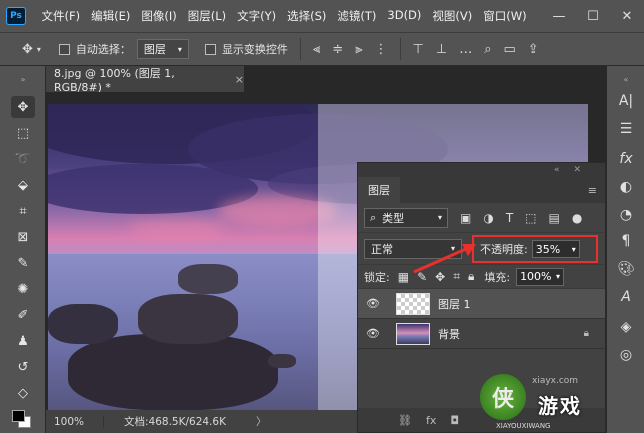  I want to click on move-icon: ✥, so click(23, 107).